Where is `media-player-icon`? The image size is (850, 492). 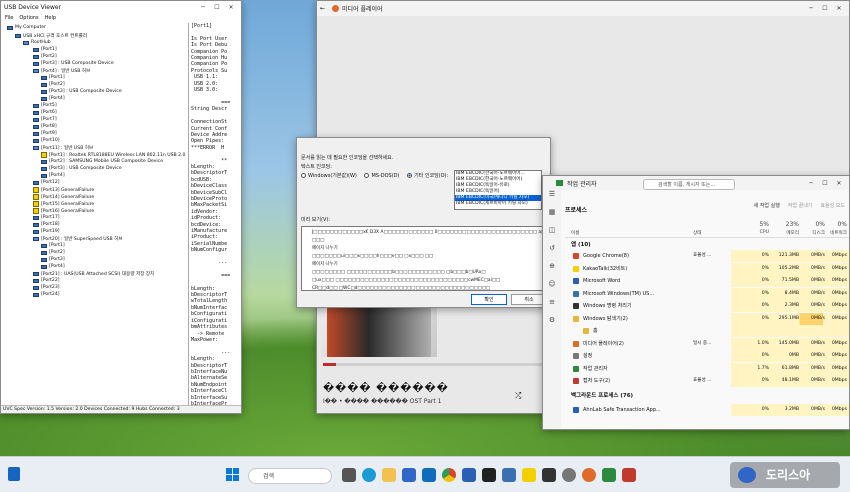
media-player-icon is located at coordinates (589, 475).